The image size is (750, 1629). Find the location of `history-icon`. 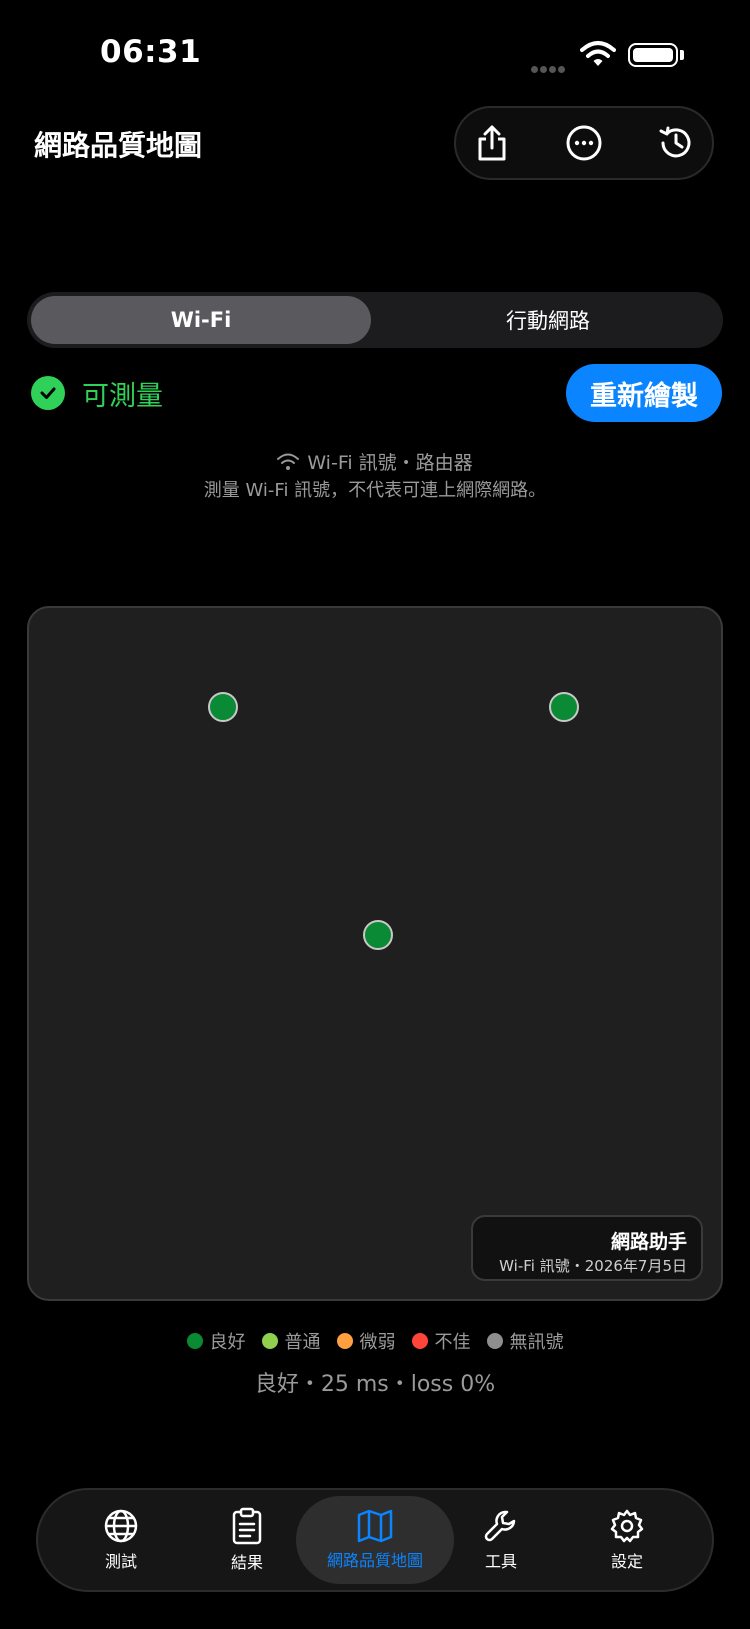

history-icon is located at coordinates (675, 142).